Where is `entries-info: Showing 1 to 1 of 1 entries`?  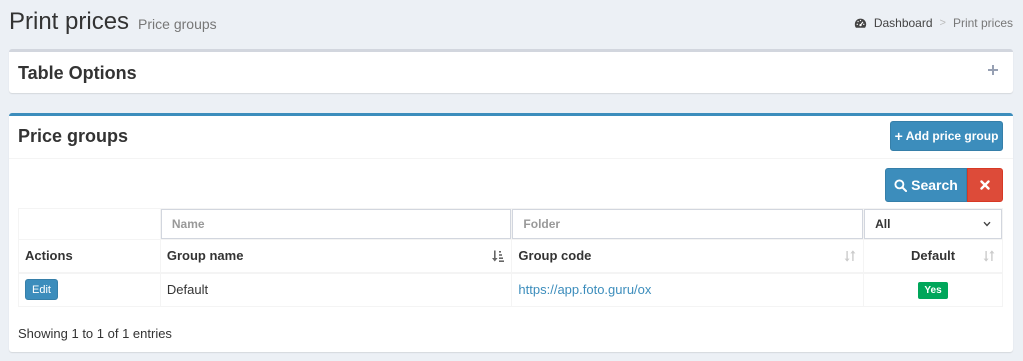
entries-info: Showing 1 to 1 of 1 entries is located at coordinates (95, 333).